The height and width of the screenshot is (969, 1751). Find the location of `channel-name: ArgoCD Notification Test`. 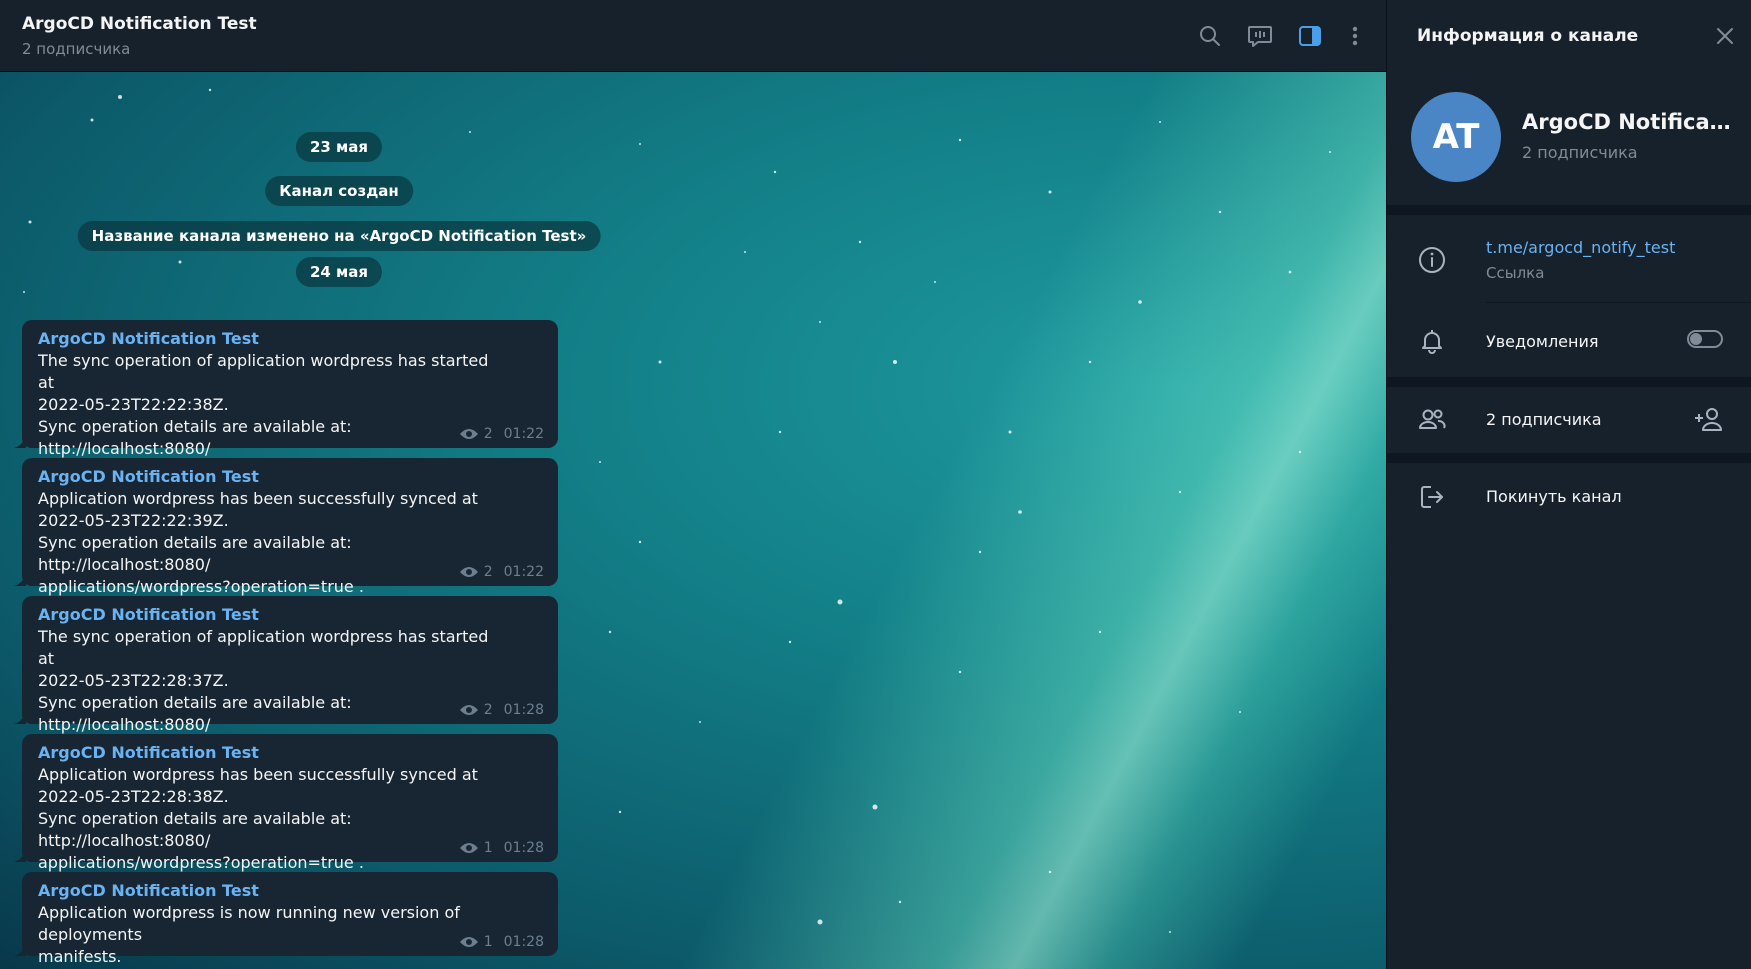

channel-name: ArgoCD Notification Test is located at coordinates (1627, 122).